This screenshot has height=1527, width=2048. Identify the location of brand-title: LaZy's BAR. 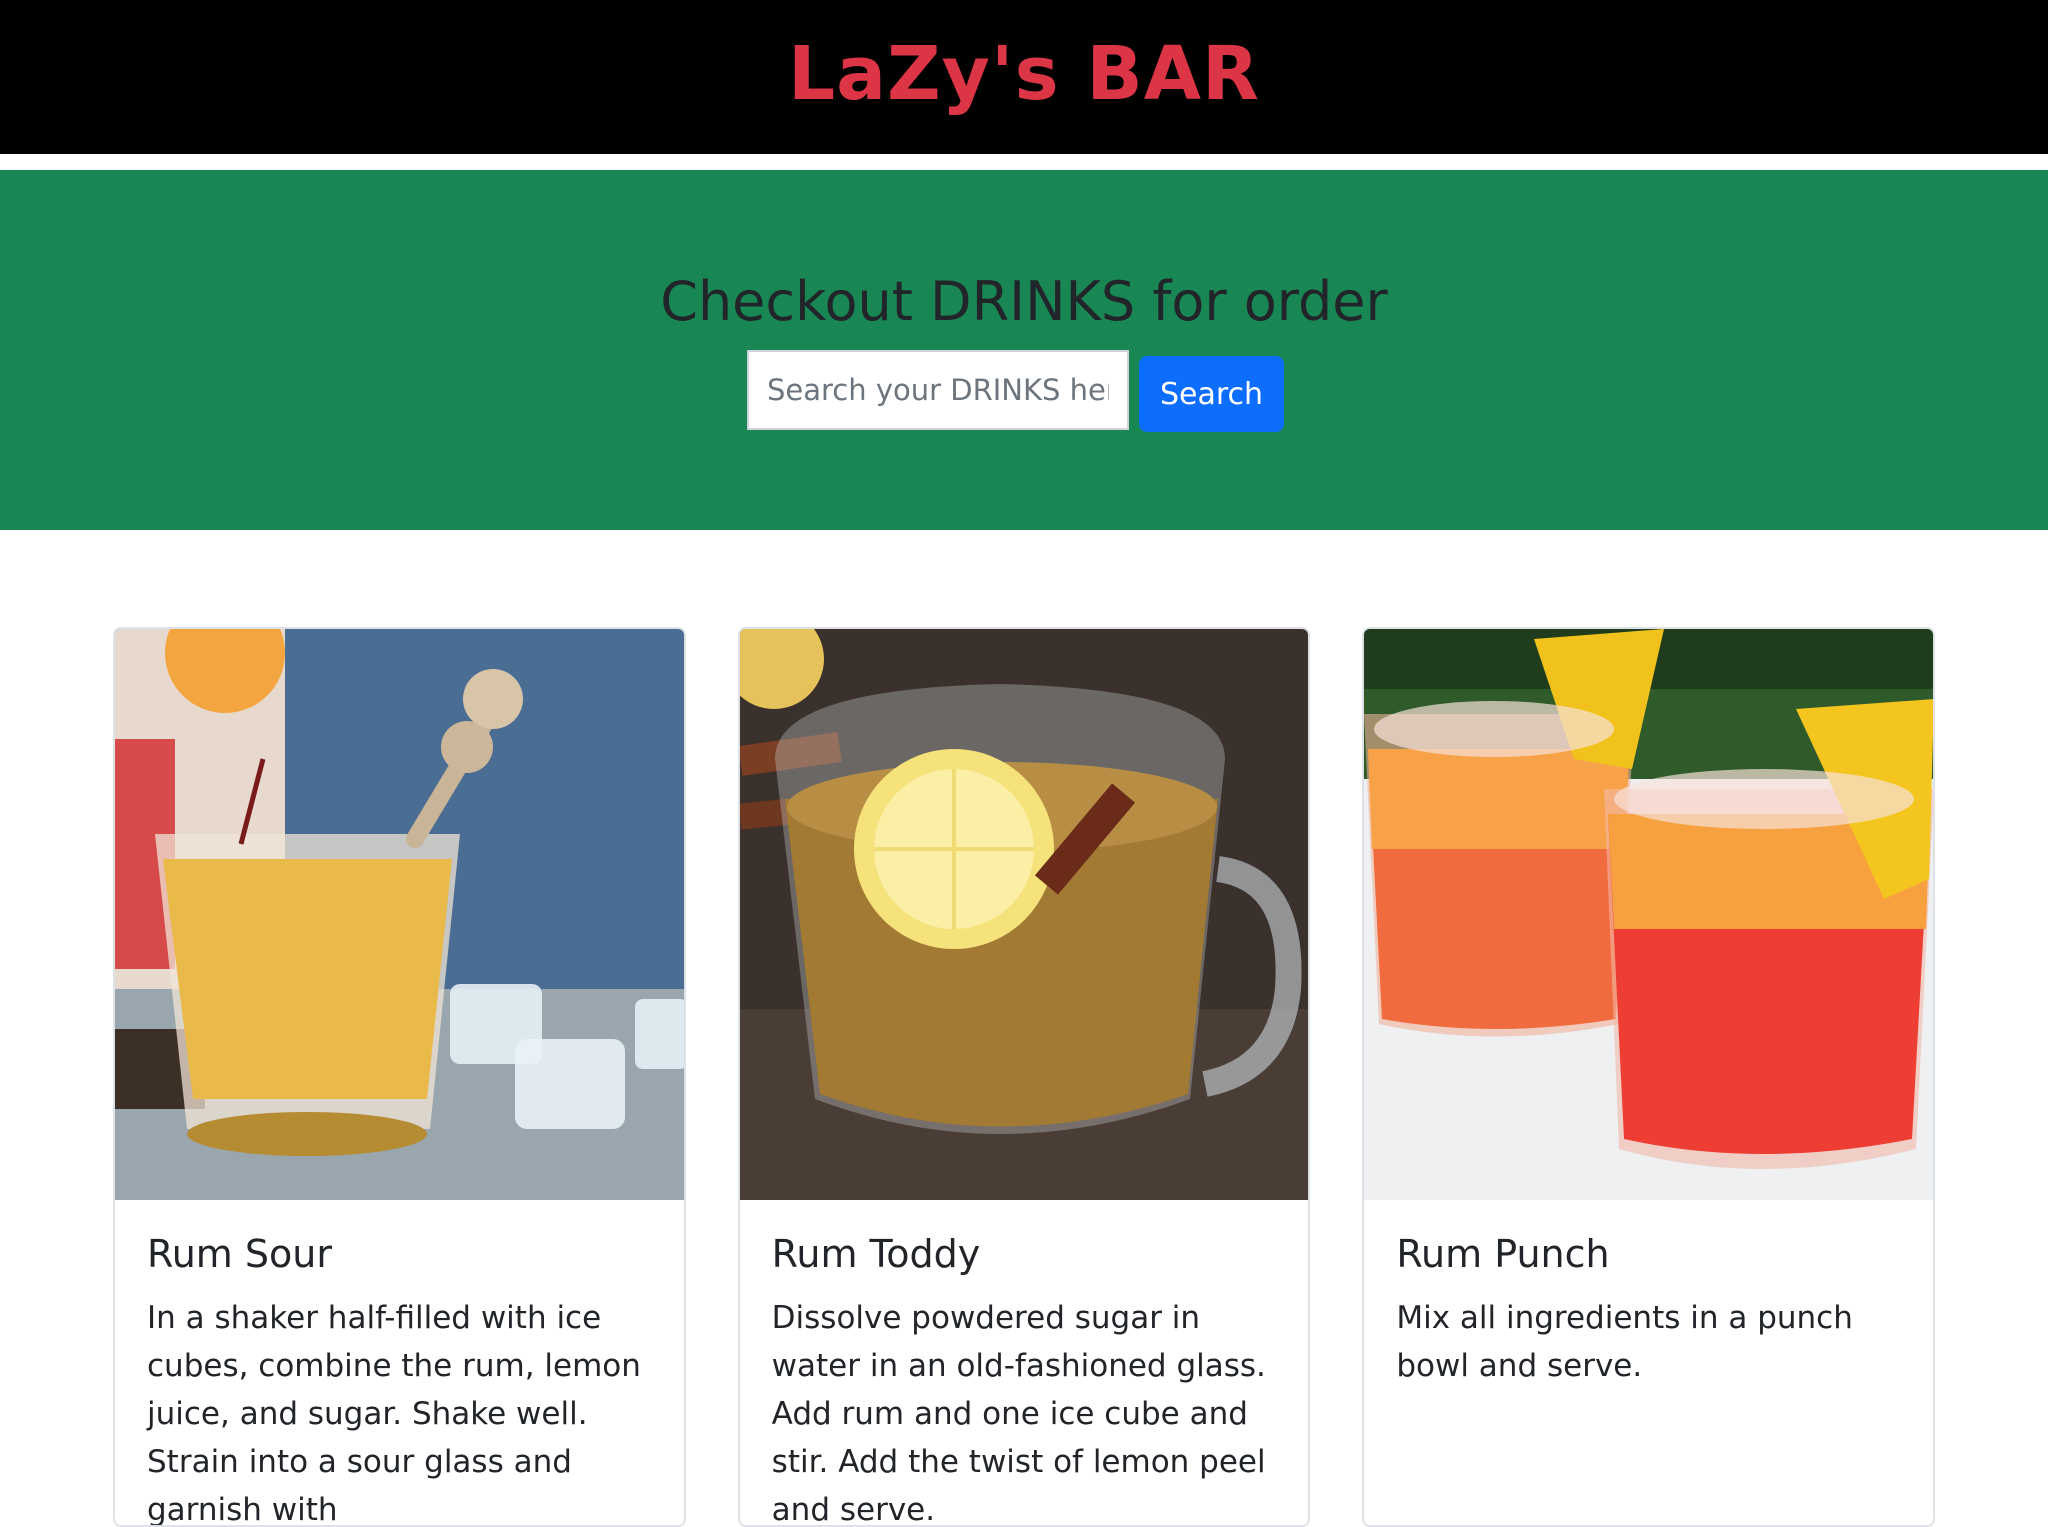
(1024, 74).